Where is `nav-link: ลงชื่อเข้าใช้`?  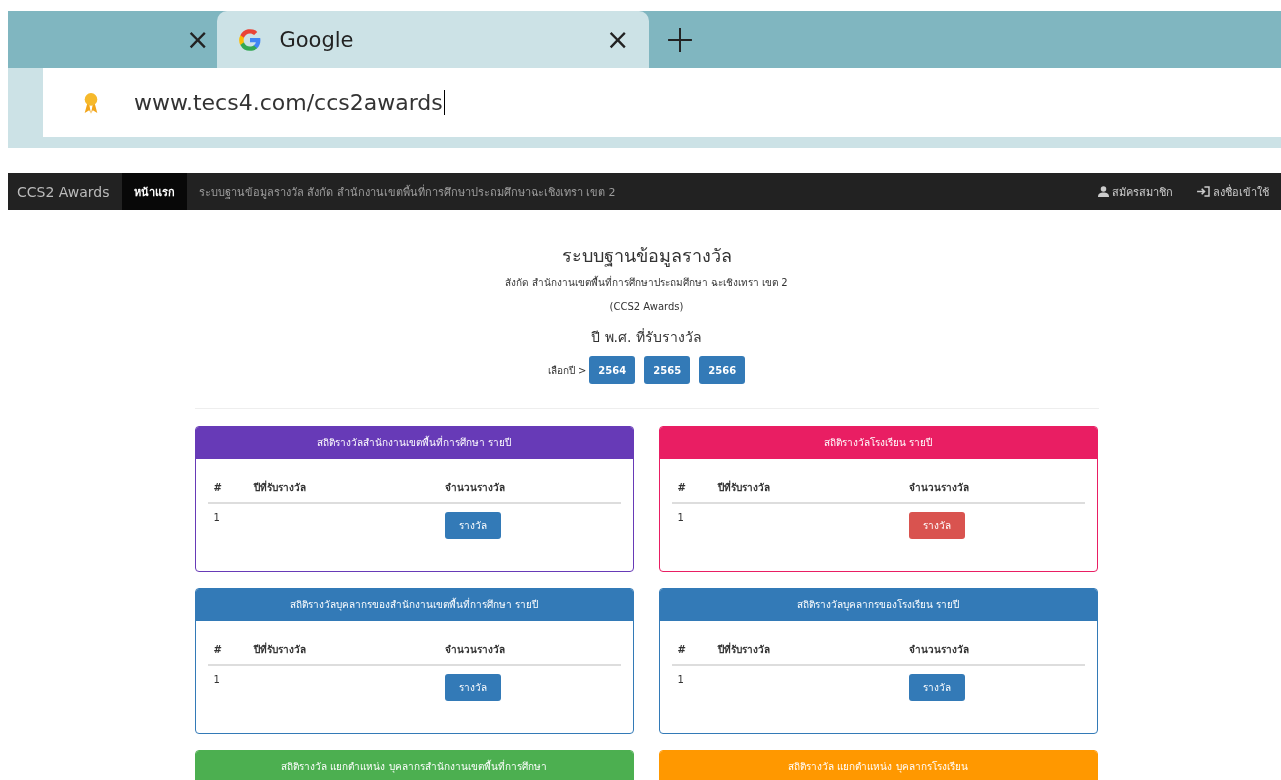
nav-link: ลงชื่อเข้าใช้ is located at coordinates (1233, 191).